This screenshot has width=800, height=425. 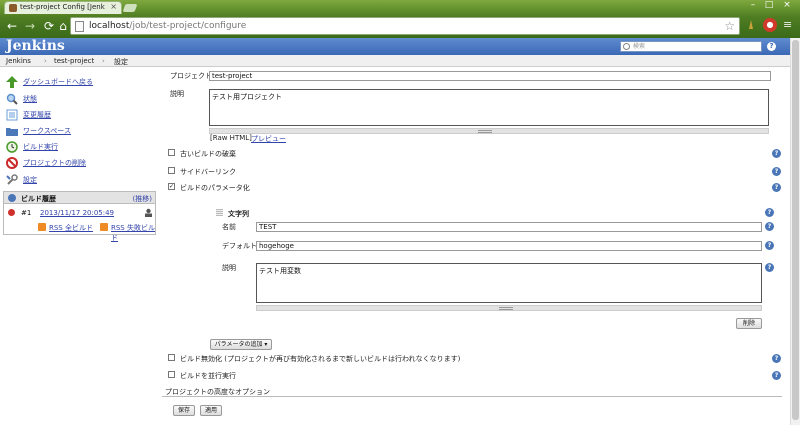 What do you see at coordinates (753, 6) in the screenshot?
I see `minimize-icon: –` at bounding box center [753, 6].